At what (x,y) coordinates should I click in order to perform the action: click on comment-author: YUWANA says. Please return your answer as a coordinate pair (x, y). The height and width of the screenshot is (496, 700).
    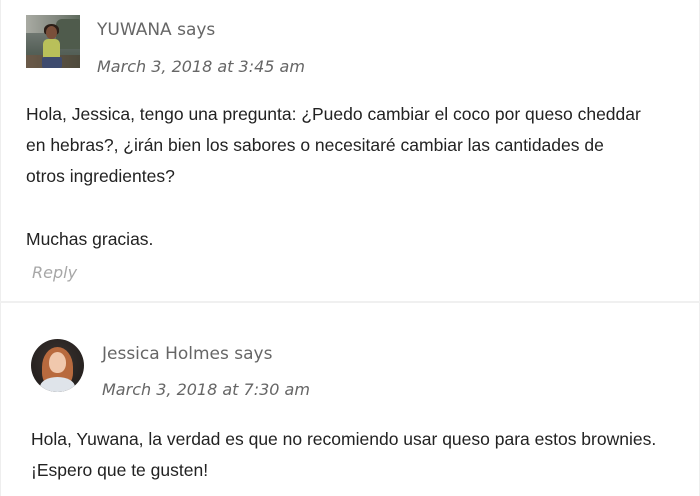
    Looking at the image, I should click on (156, 30).